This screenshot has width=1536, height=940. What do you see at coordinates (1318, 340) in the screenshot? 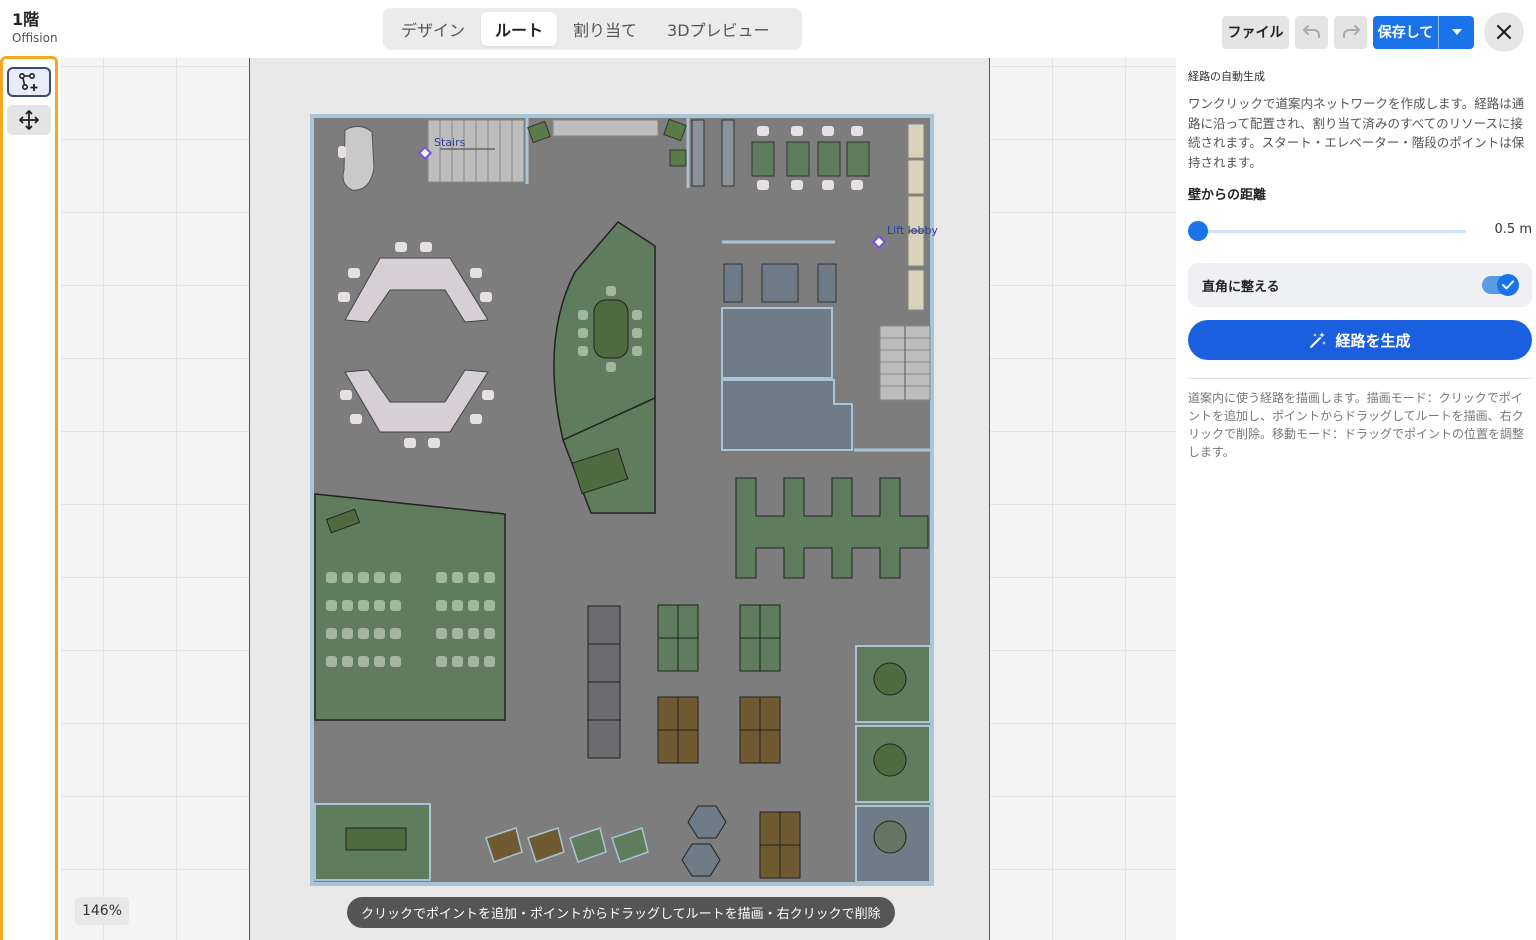
I see `magic-wand-icon` at bounding box center [1318, 340].